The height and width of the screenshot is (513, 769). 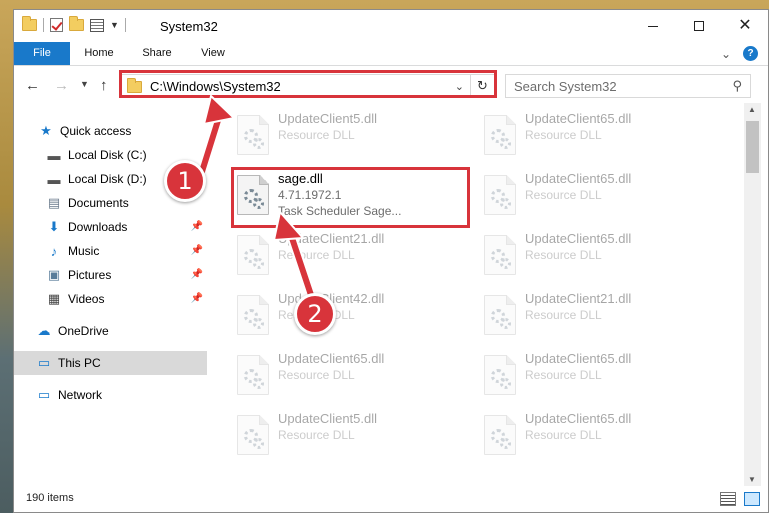 What do you see at coordinates (56, 25) in the screenshot?
I see `properties-check-icon` at bounding box center [56, 25].